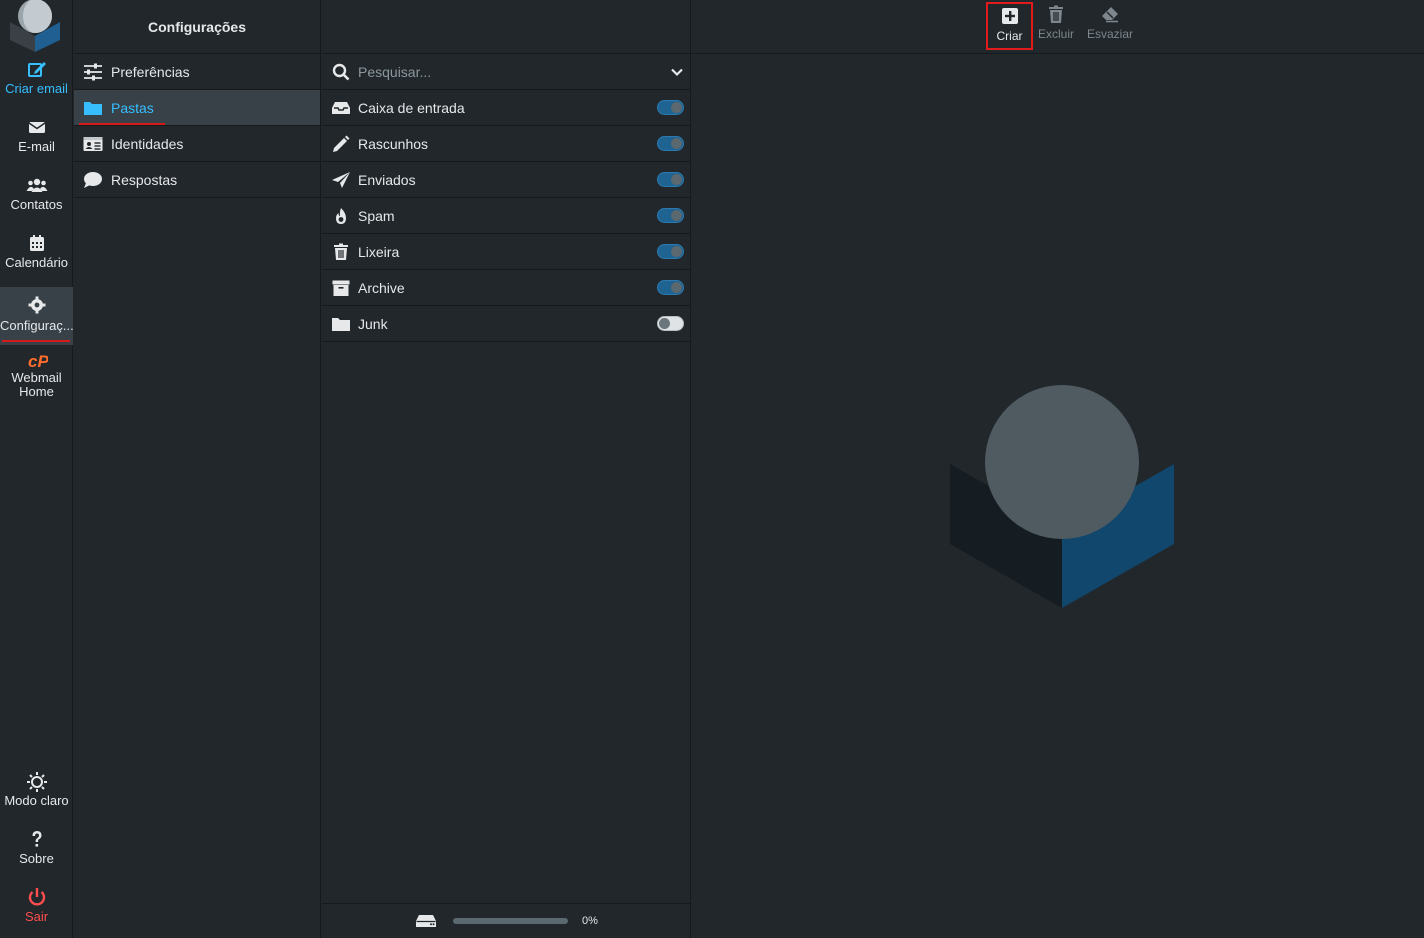 This screenshot has width=1424, height=938. I want to click on nav-mail: E-mail, so click(36, 145).